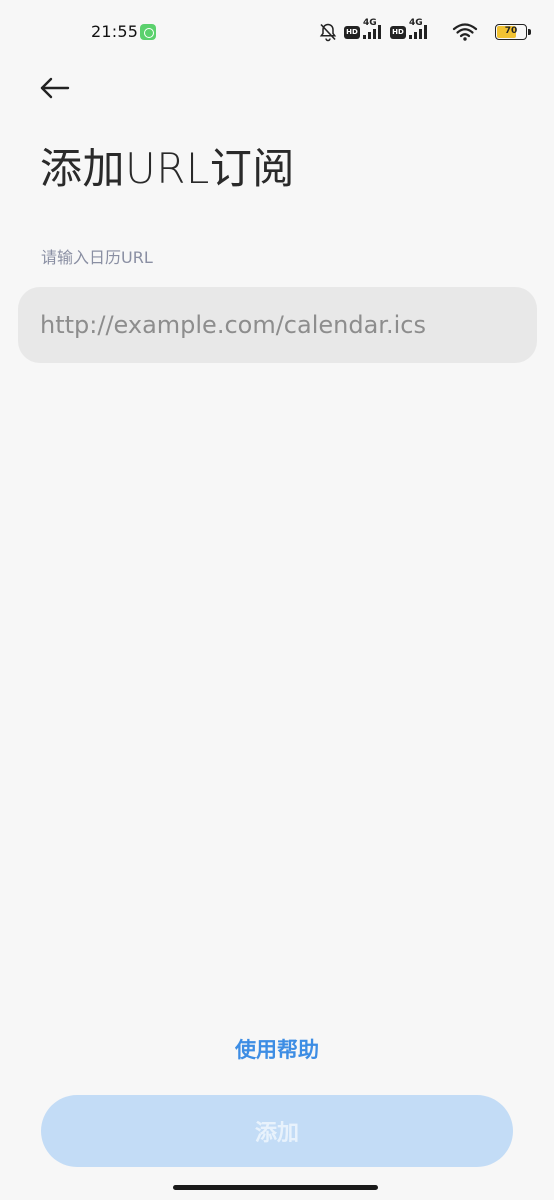 The height and width of the screenshot is (1200, 554). What do you see at coordinates (529, 32) in the screenshot?
I see `battery-tip` at bounding box center [529, 32].